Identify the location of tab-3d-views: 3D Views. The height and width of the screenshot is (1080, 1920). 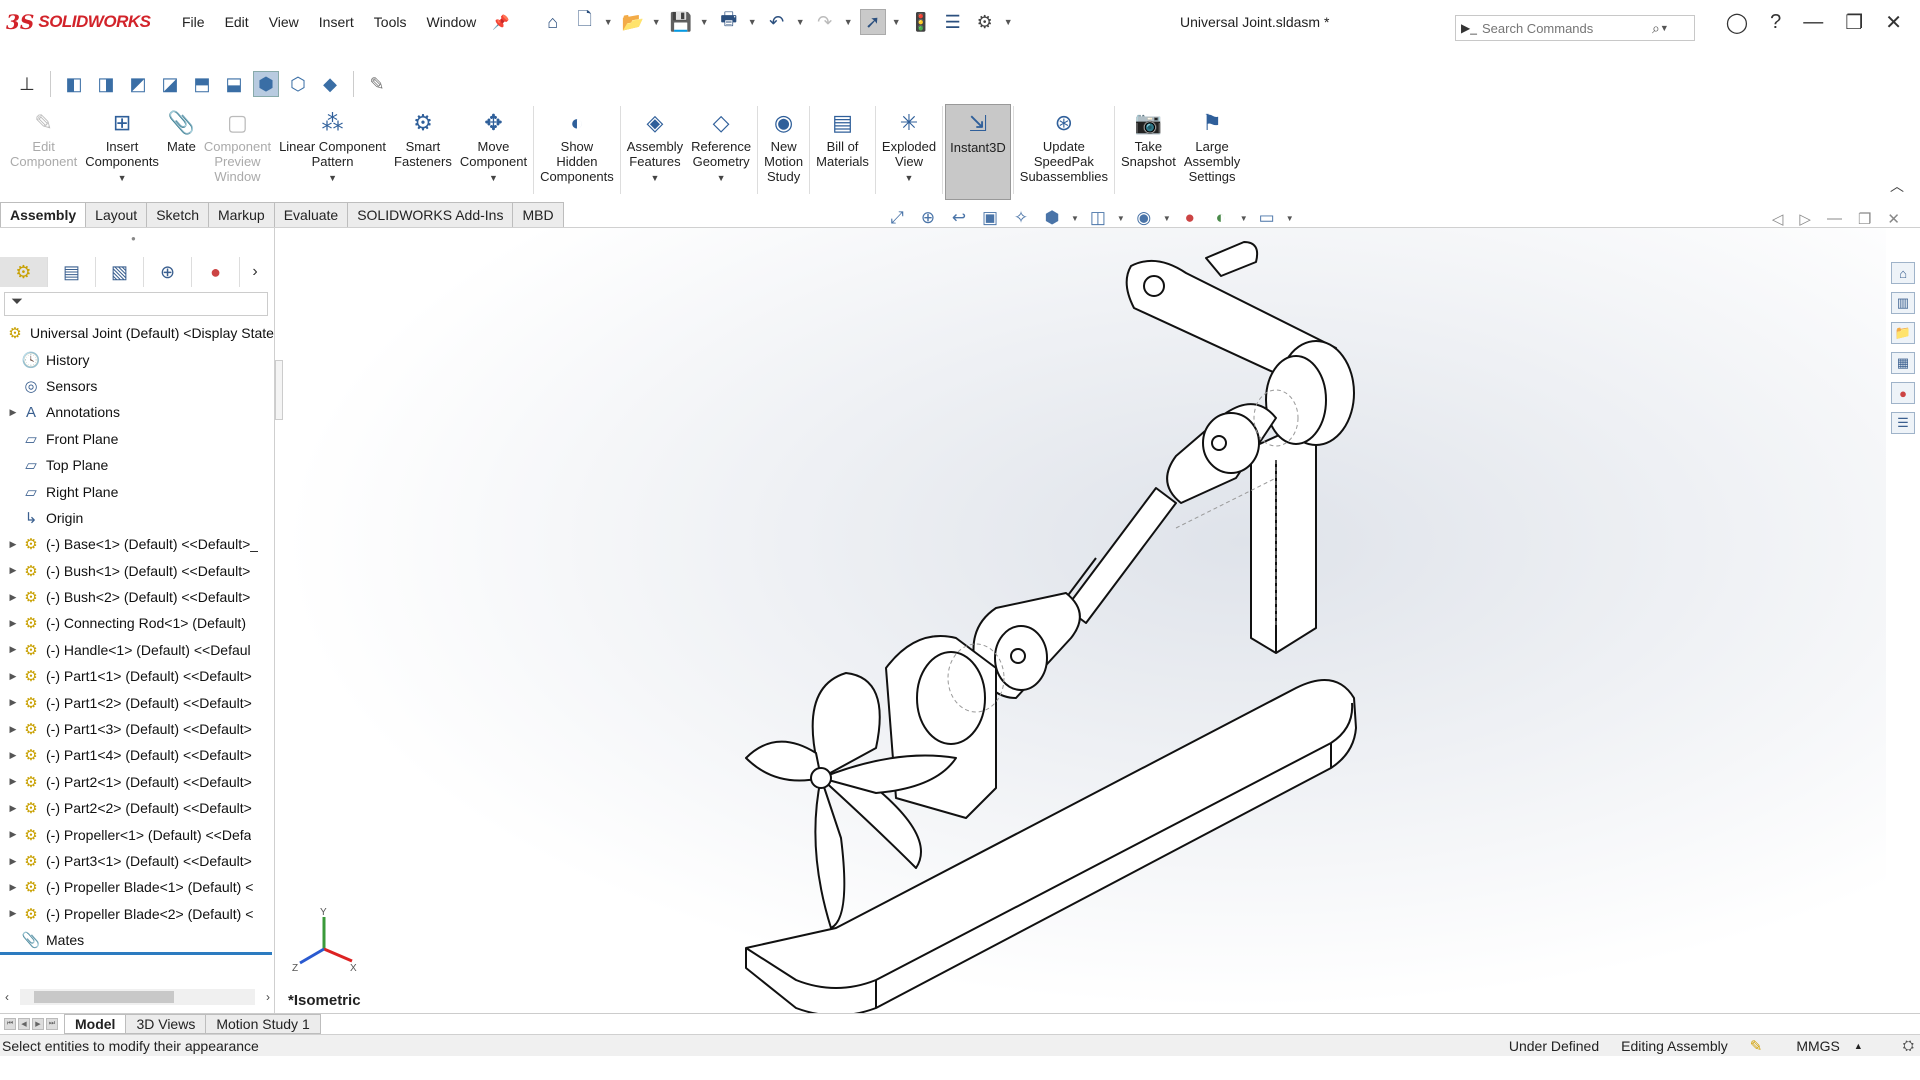
(166, 1023).